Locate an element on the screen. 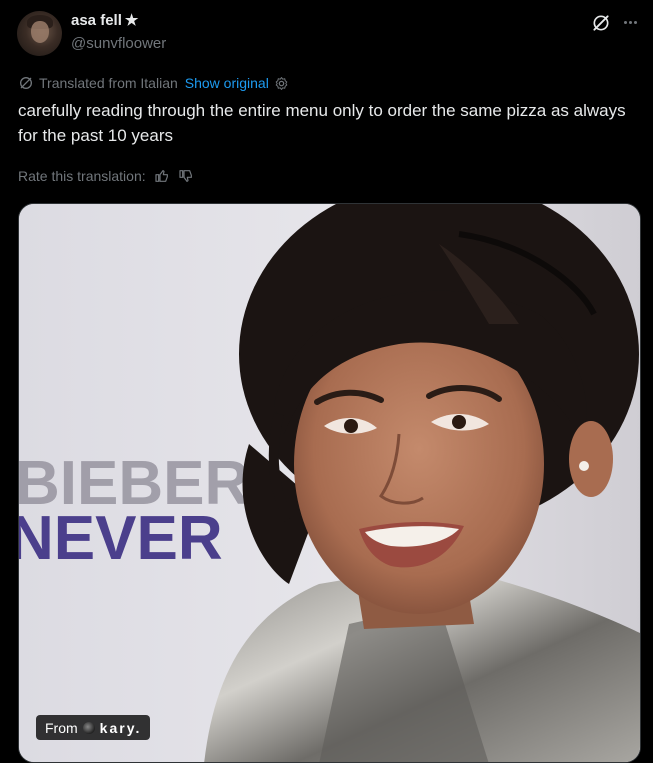 The image size is (653, 763). media-attribution: From kary. is located at coordinates (93, 727).